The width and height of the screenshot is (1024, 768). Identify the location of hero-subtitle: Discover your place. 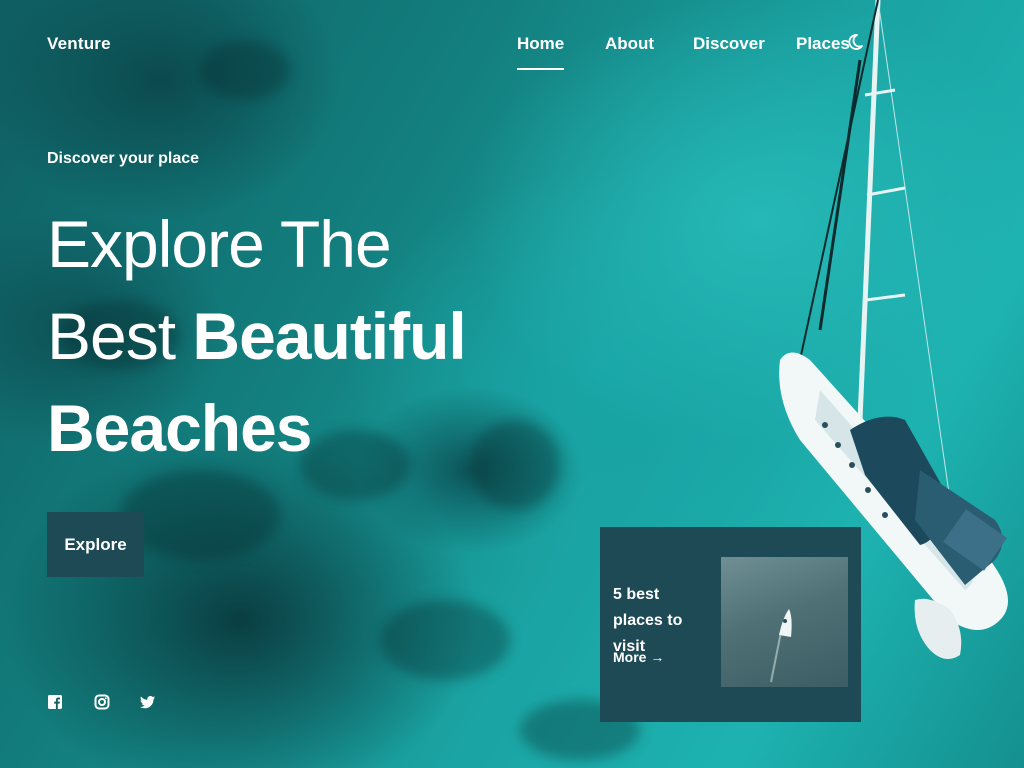
(123, 158).